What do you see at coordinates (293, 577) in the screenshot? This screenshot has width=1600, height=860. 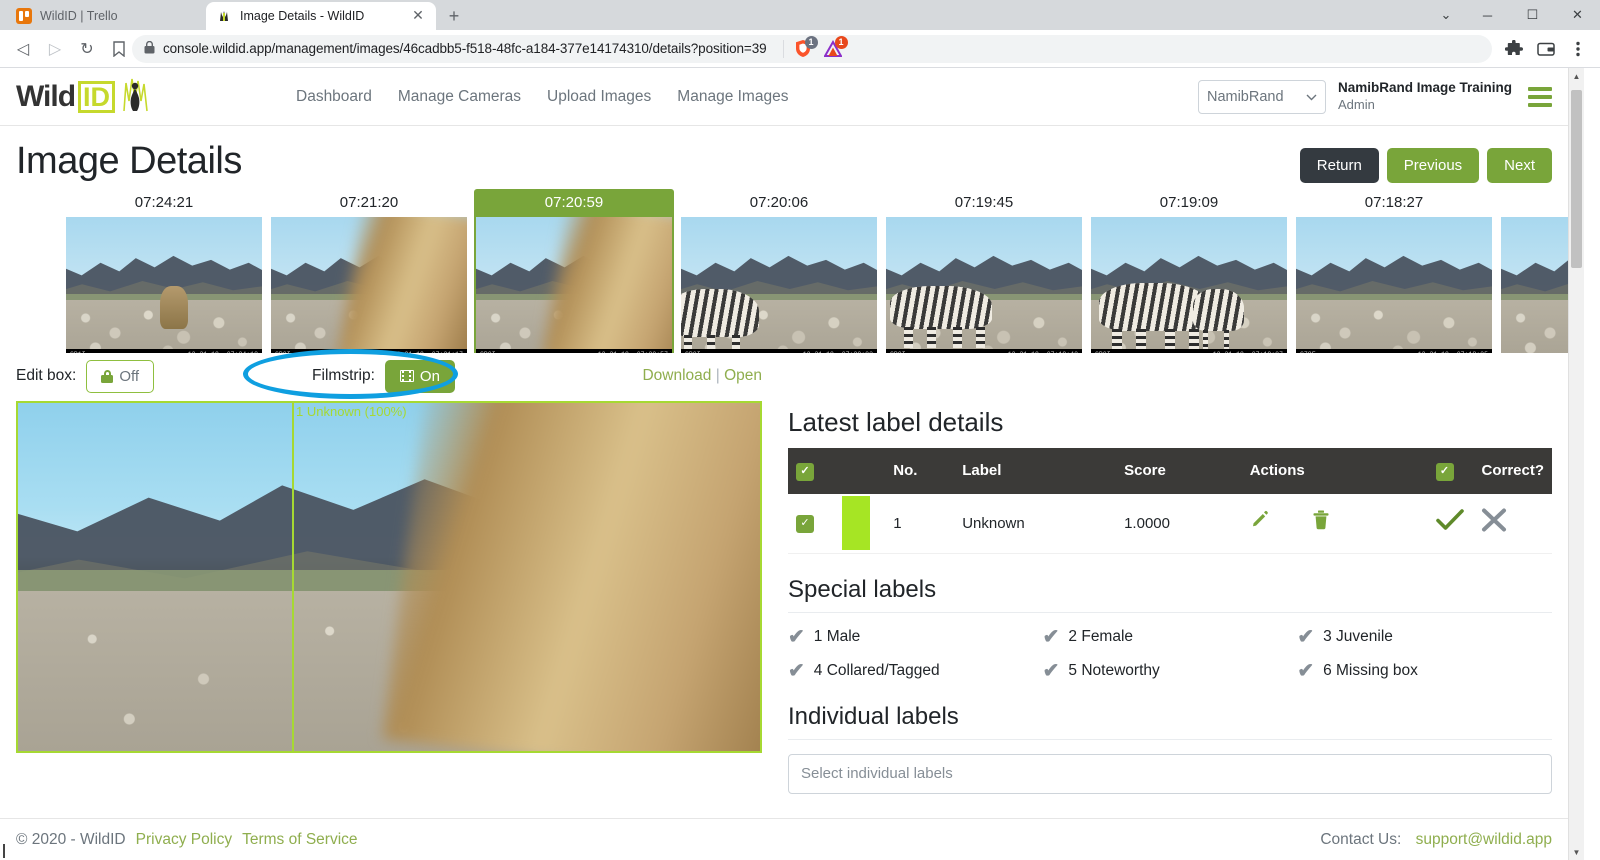 I see `bounding-box` at bounding box center [293, 577].